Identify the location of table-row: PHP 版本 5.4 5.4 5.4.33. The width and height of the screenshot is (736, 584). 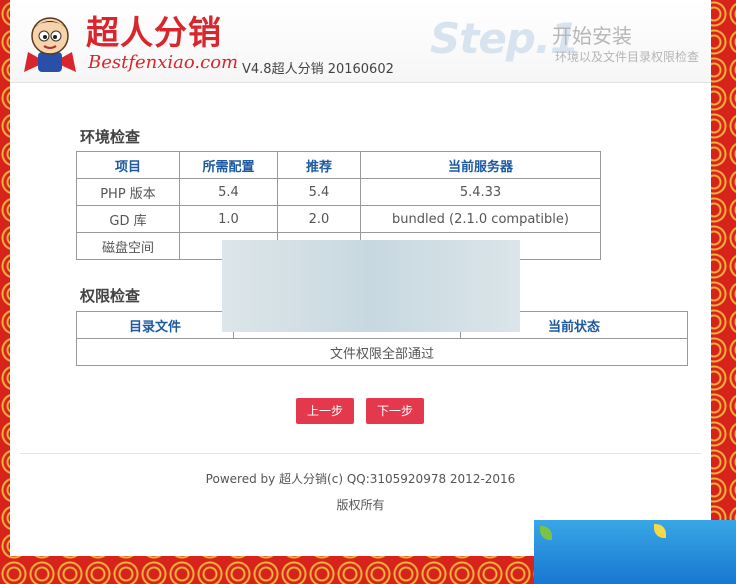
(338, 192).